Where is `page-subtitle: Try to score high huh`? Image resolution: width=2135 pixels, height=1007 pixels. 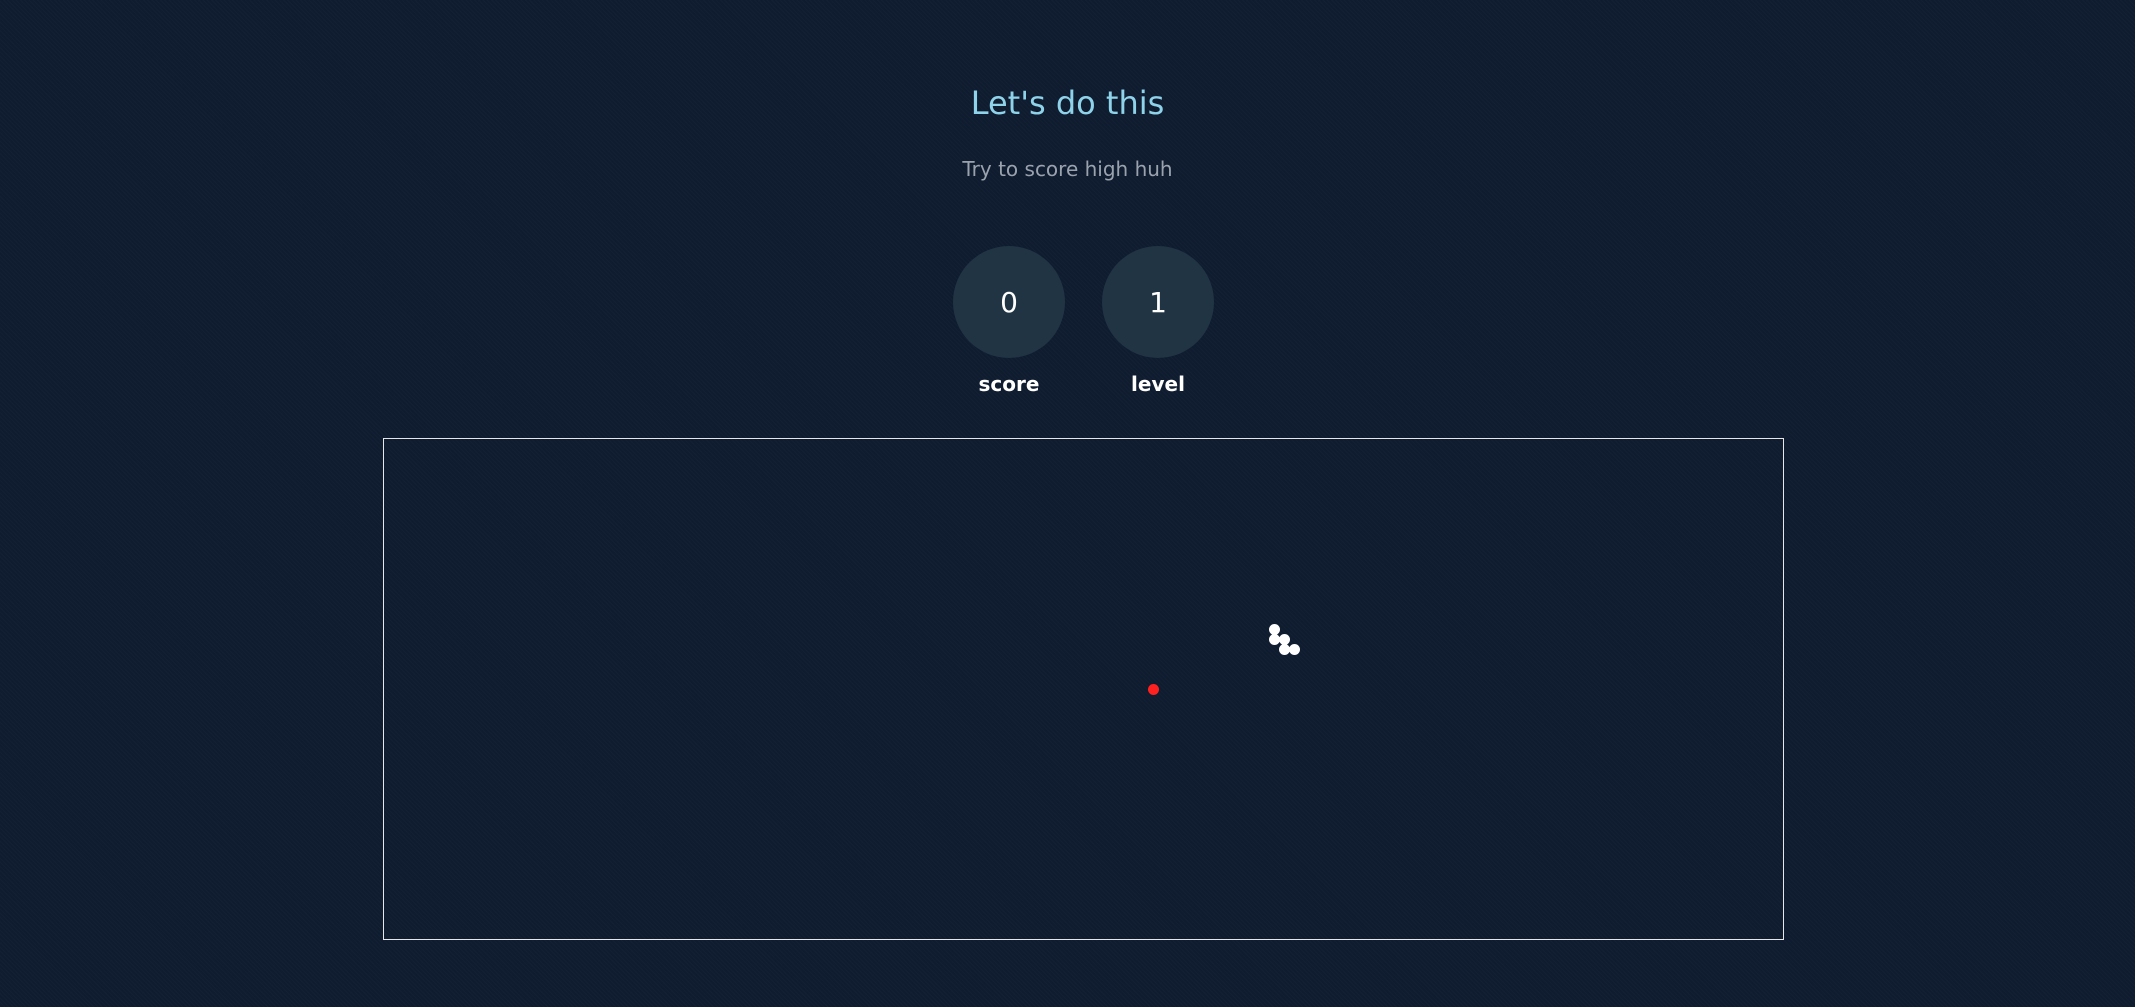 page-subtitle: Try to score high huh is located at coordinates (1067, 169).